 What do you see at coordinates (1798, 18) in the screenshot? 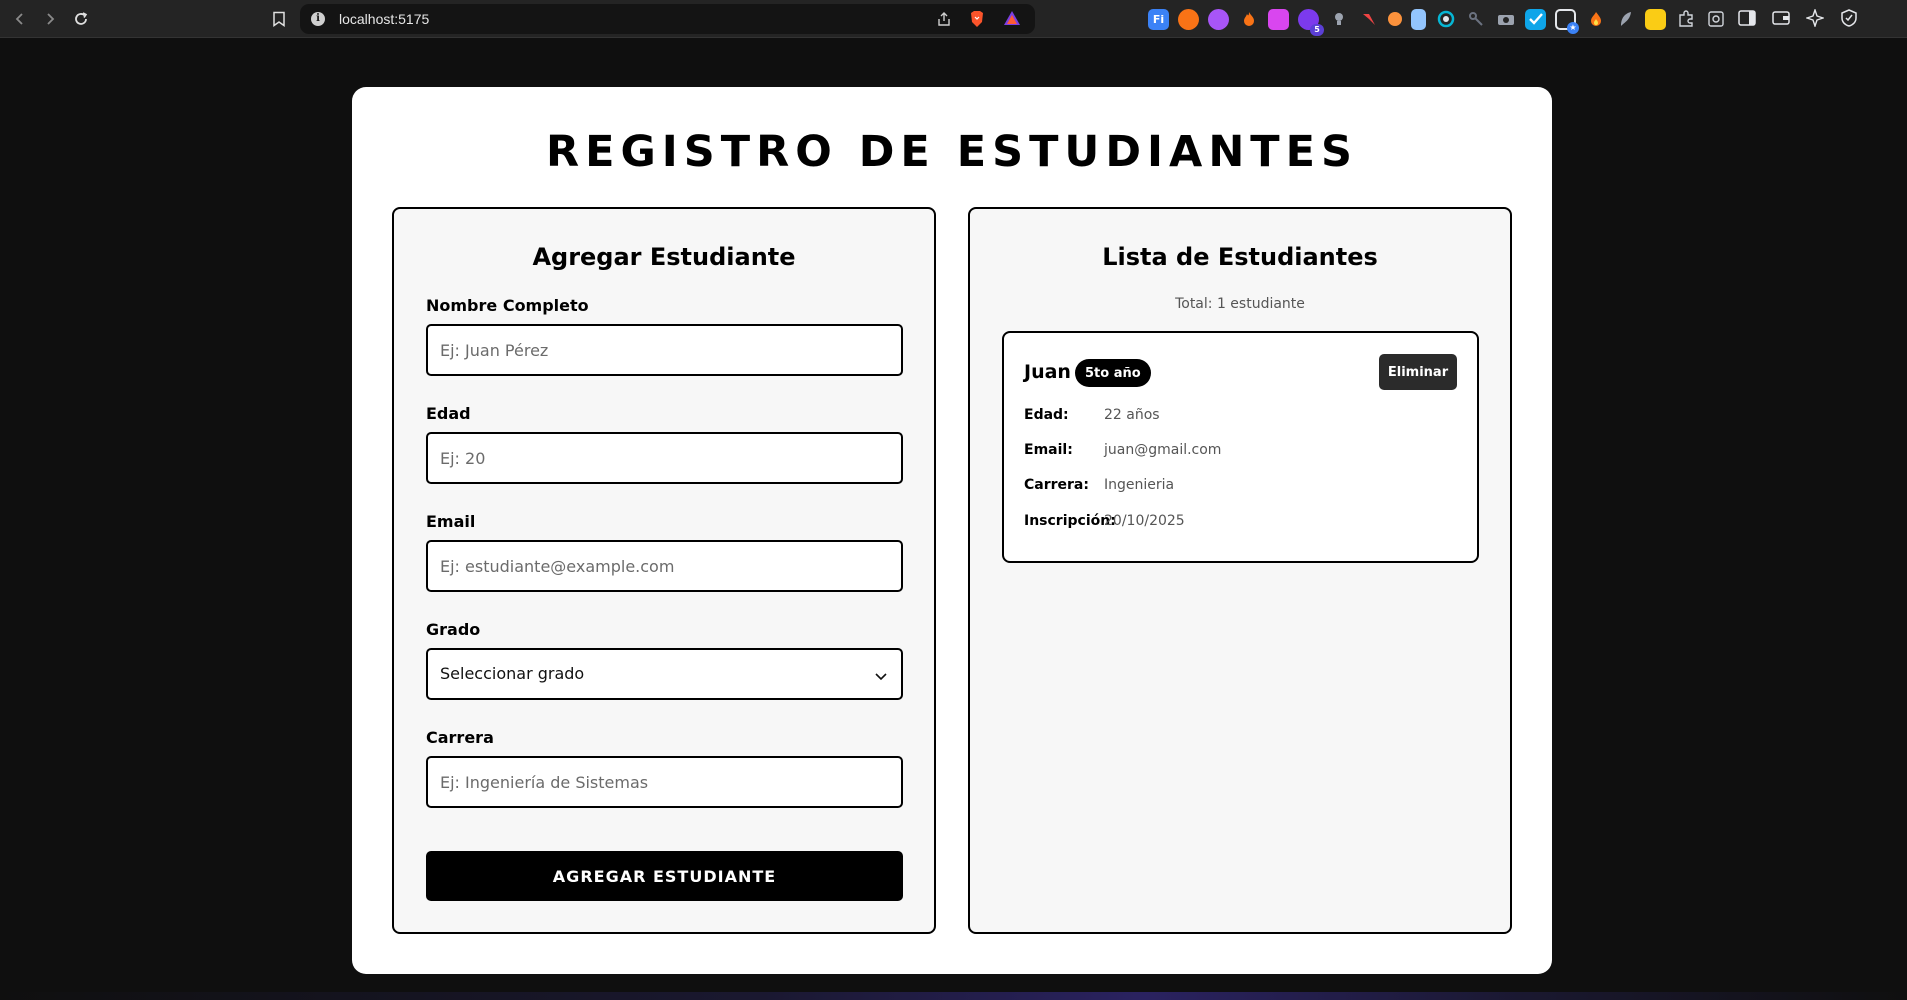
I see `browser-right-controls` at bounding box center [1798, 18].